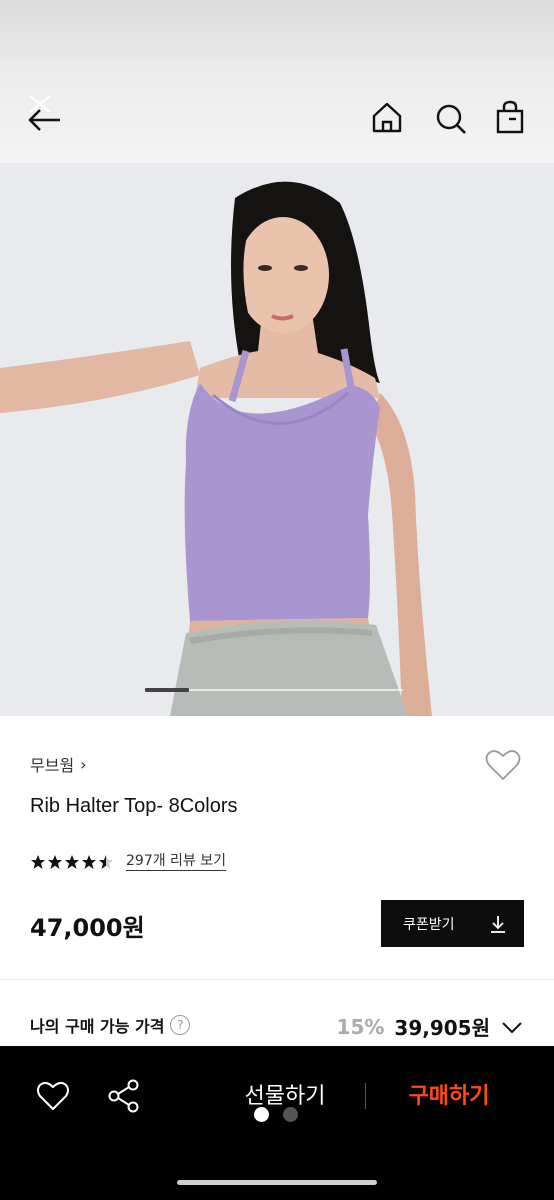  I want to click on download-icon, so click(498, 924).